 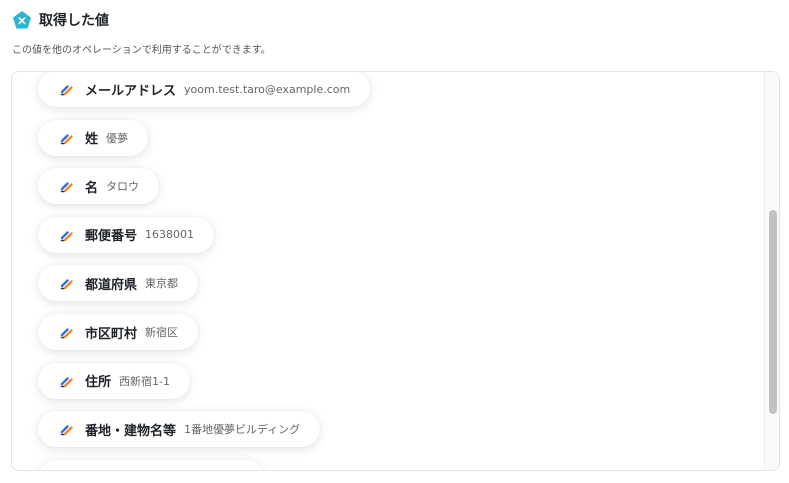 I want to click on value-pill: メールアドレス yoom.test.taro@example.com, so click(x=204, y=89).